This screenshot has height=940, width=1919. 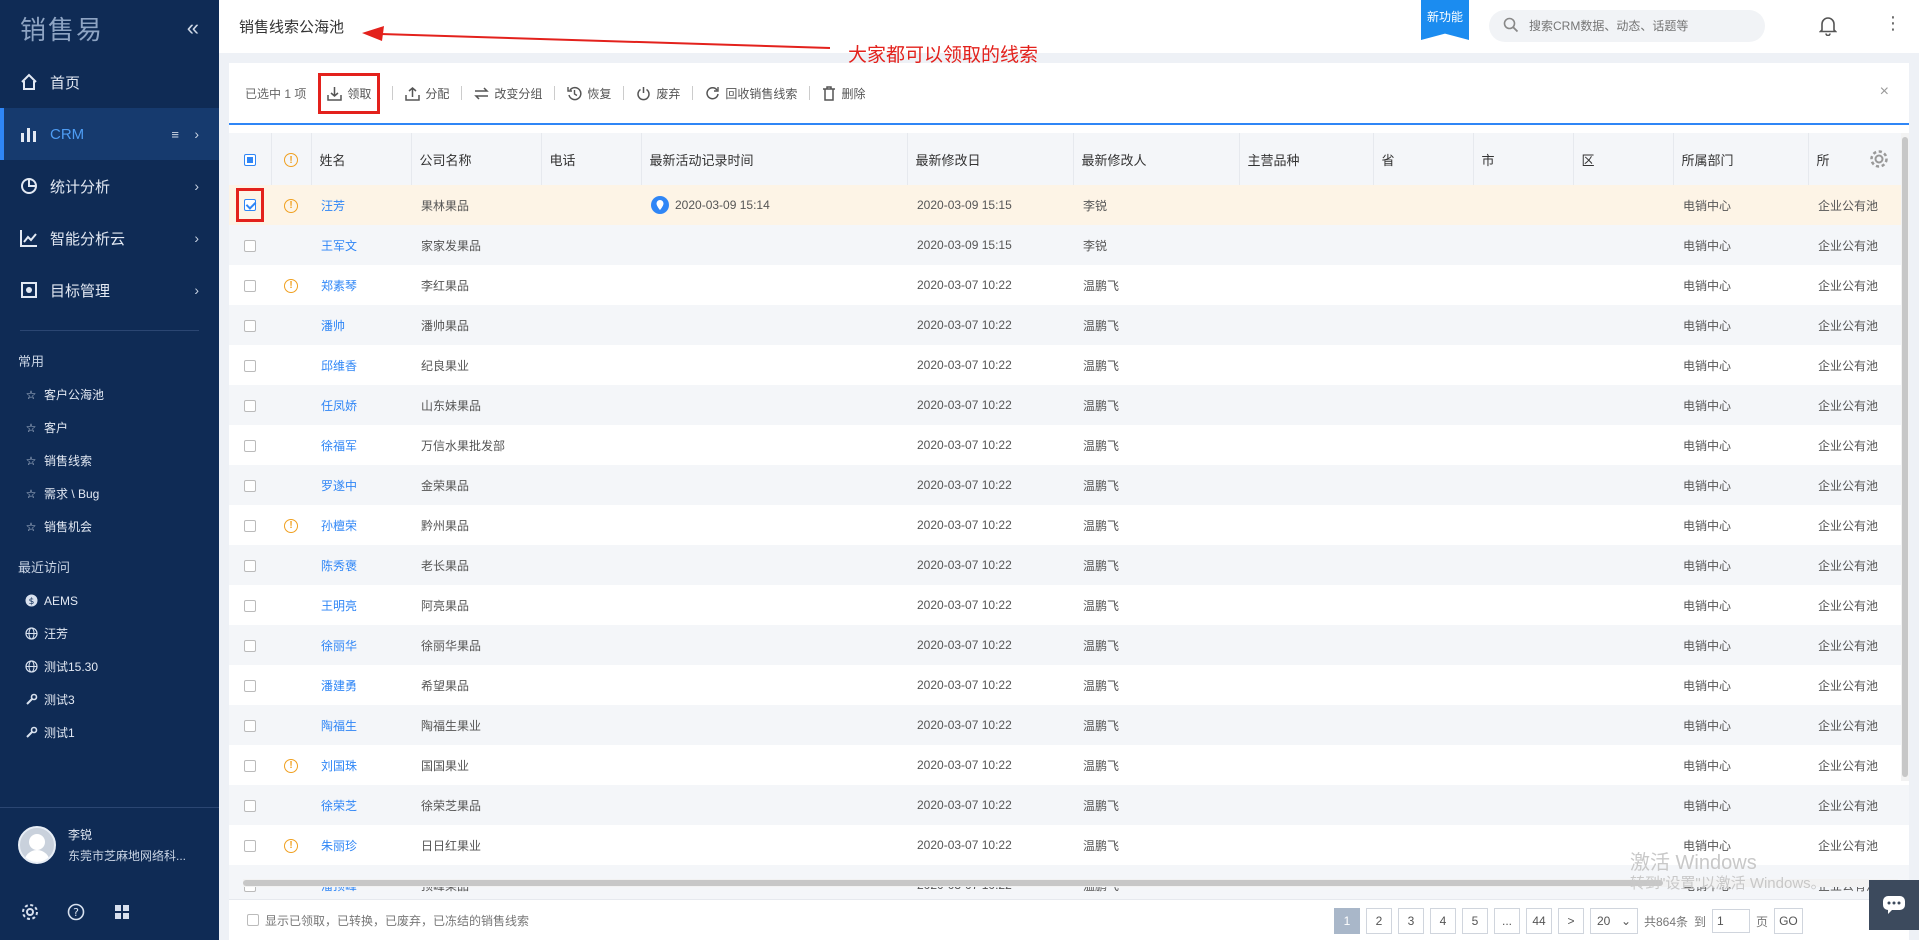 What do you see at coordinates (1884, 92) in the screenshot?
I see `close-icon: ×` at bounding box center [1884, 92].